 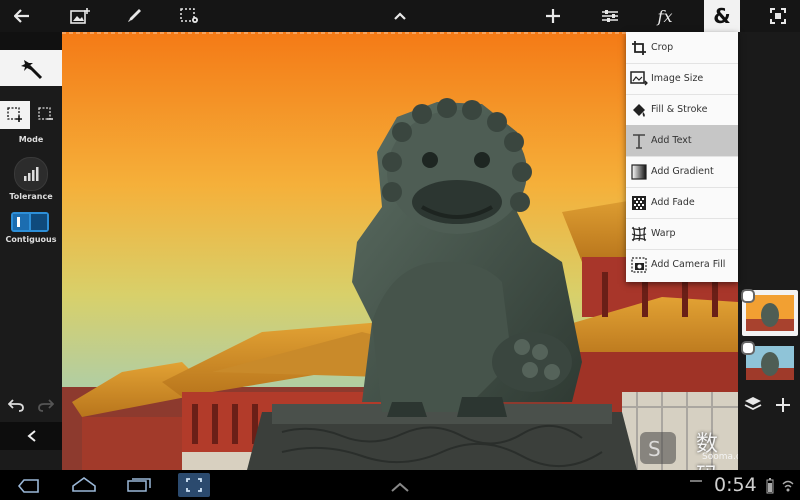 I want to click on add-image-icon, so click(x=80, y=16).